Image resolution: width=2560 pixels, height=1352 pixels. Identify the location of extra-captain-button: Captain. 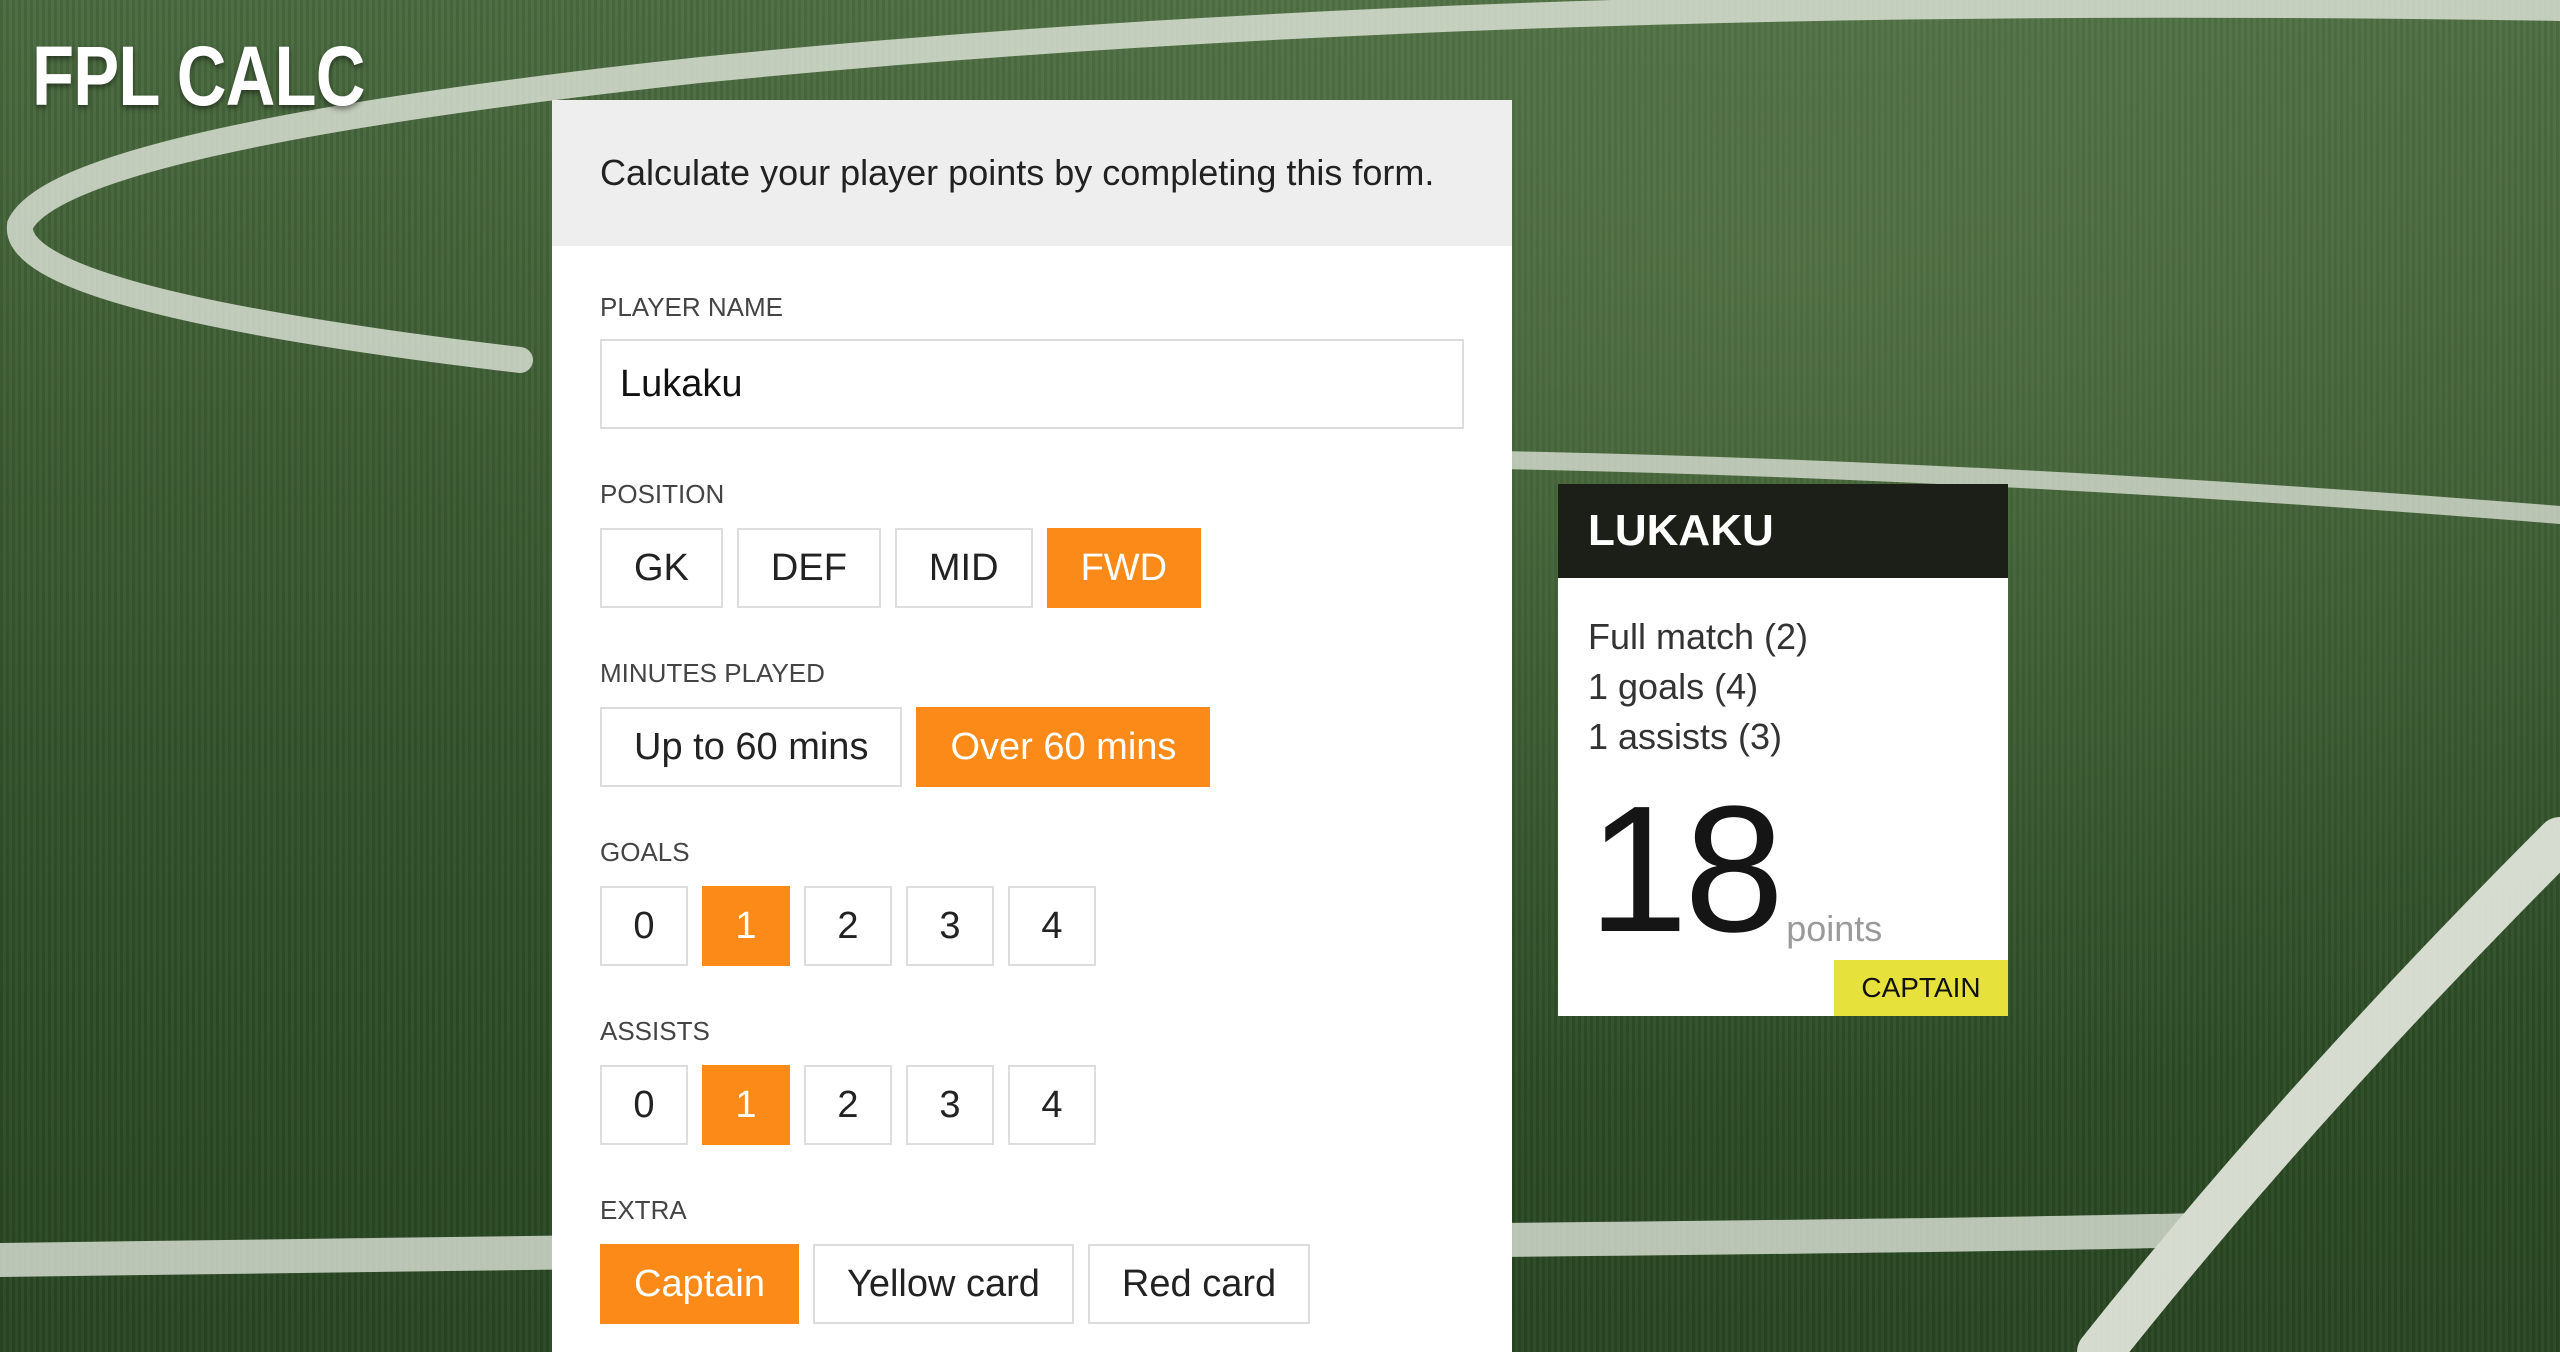
(699, 1284).